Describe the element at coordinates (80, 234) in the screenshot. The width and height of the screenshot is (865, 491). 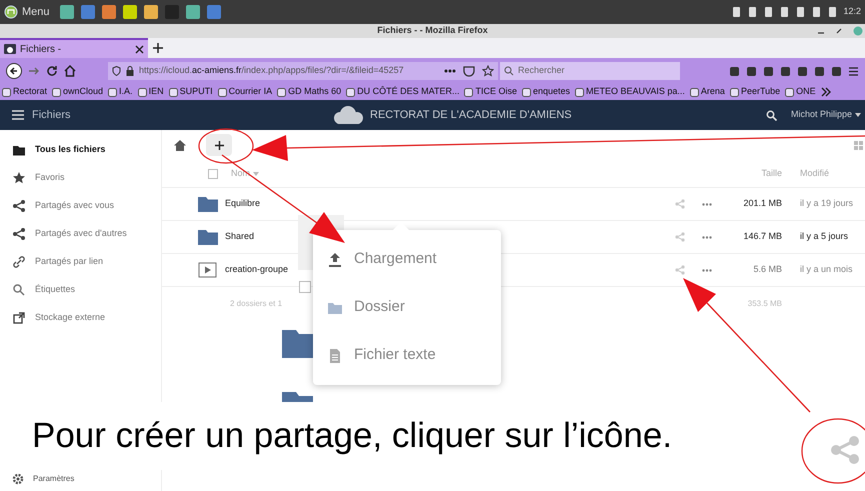
I see `sidebar-item: Partagés avec d'autres` at that location.